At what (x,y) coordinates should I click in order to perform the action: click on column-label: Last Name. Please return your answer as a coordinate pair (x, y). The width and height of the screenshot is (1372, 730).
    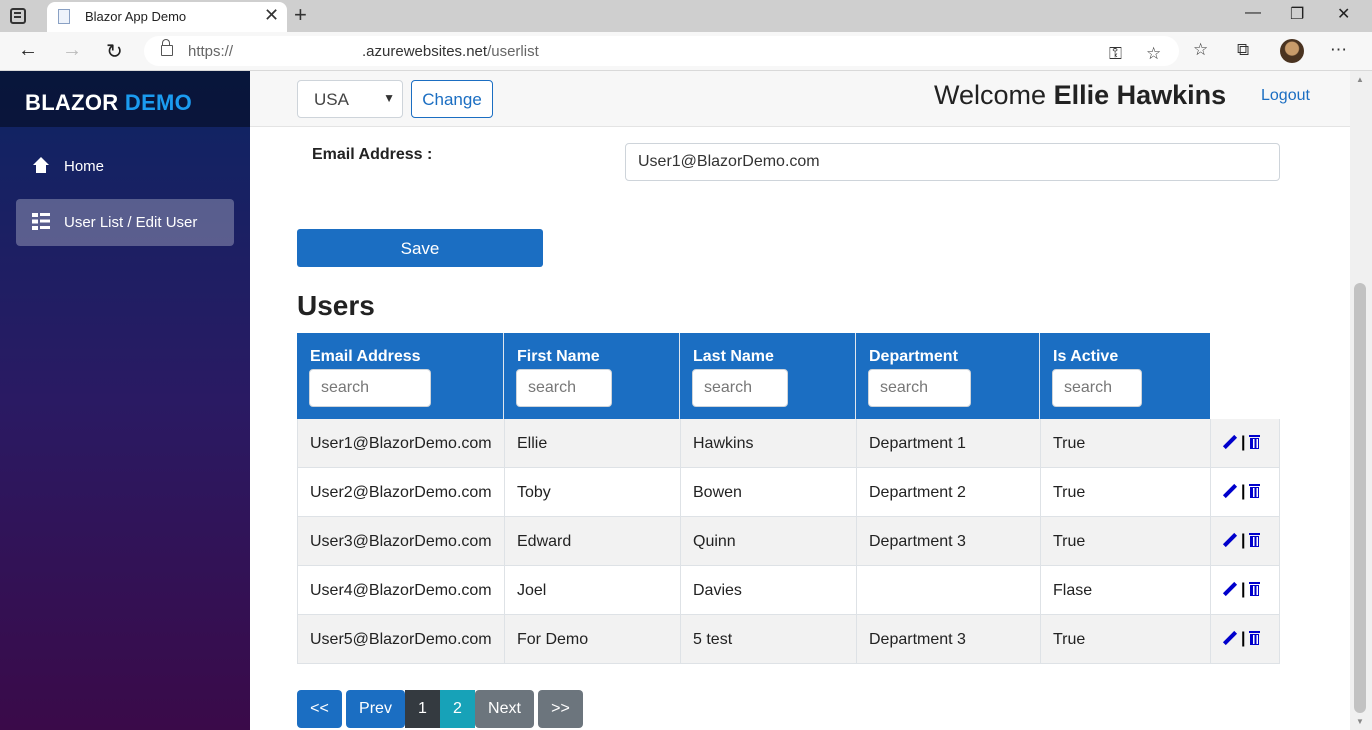
    Looking at the image, I should click on (733, 356).